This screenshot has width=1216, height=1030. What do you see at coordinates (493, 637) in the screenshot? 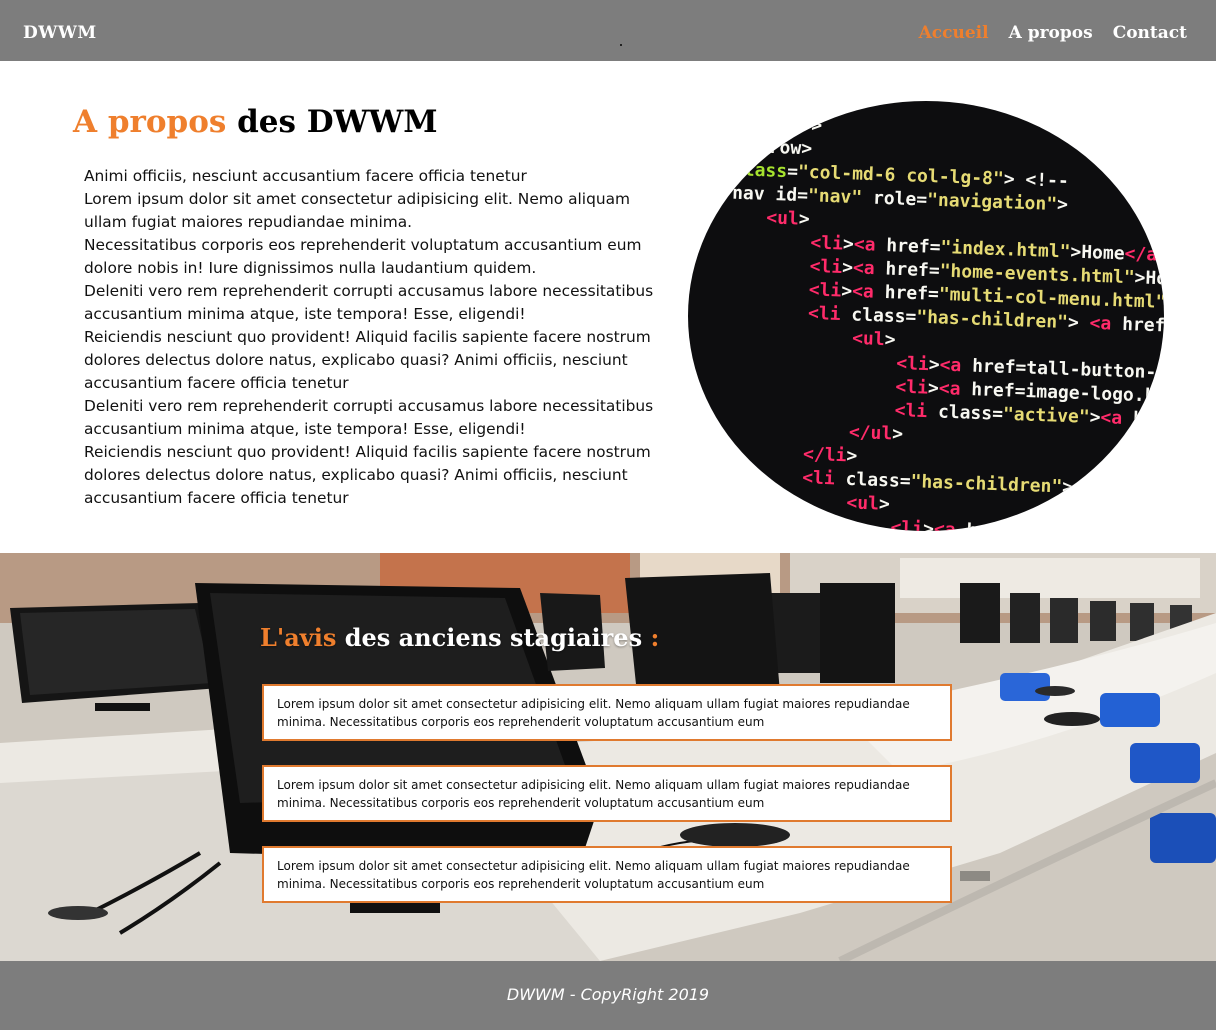
I see `reviews-title-rest: des anciens stagiaires` at bounding box center [493, 637].